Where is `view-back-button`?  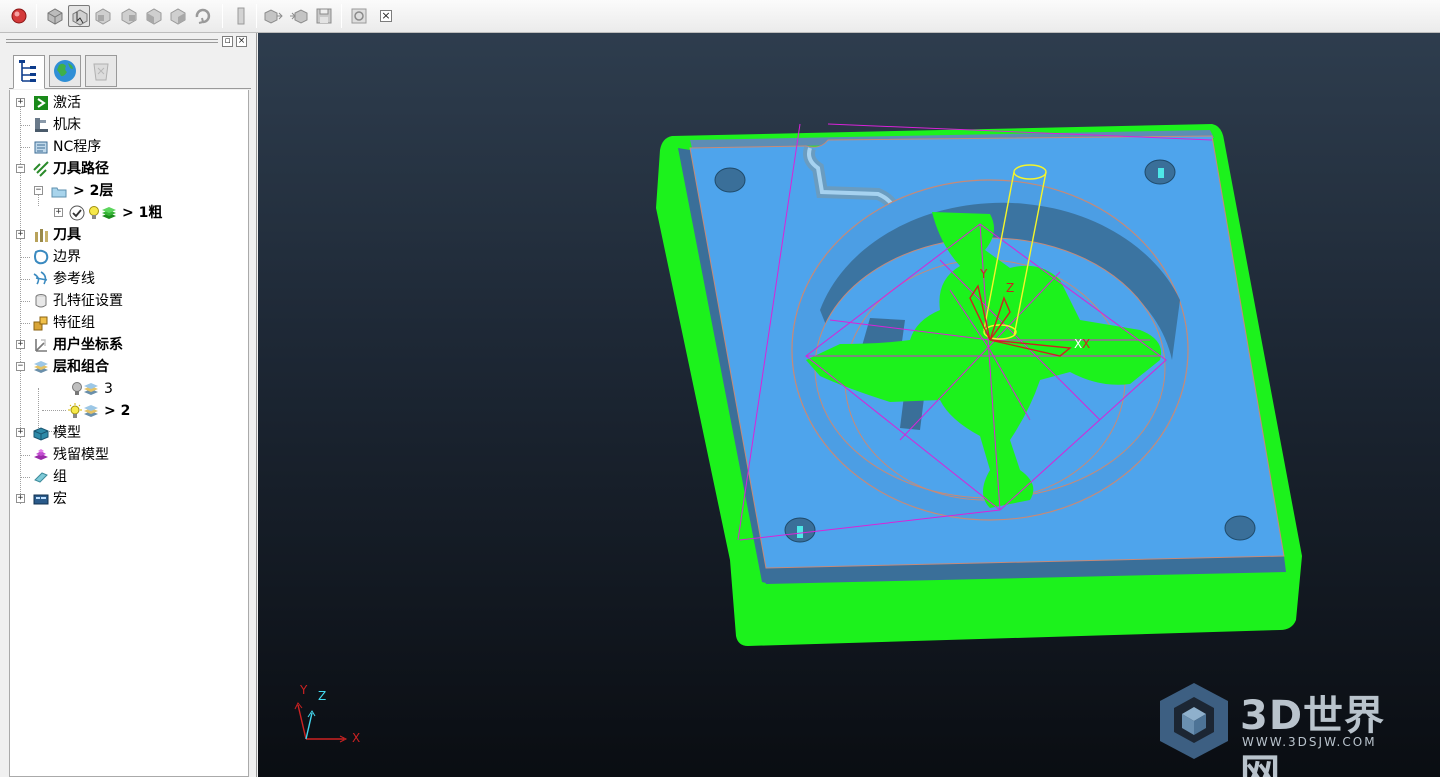
view-back-button is located at coordinates (129, 16).